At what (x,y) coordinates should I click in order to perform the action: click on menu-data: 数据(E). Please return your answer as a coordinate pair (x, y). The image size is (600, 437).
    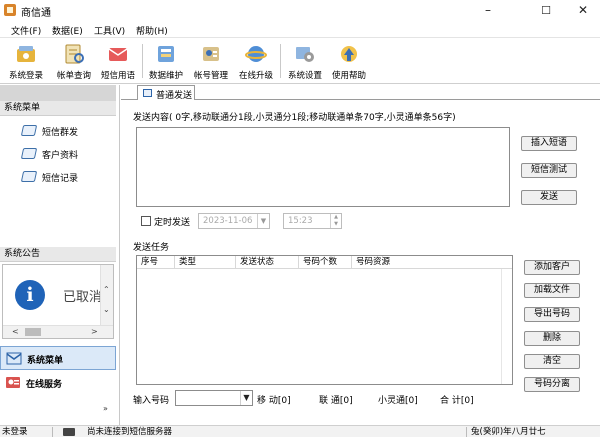
    Looking at the image, I should click on (67, 30).